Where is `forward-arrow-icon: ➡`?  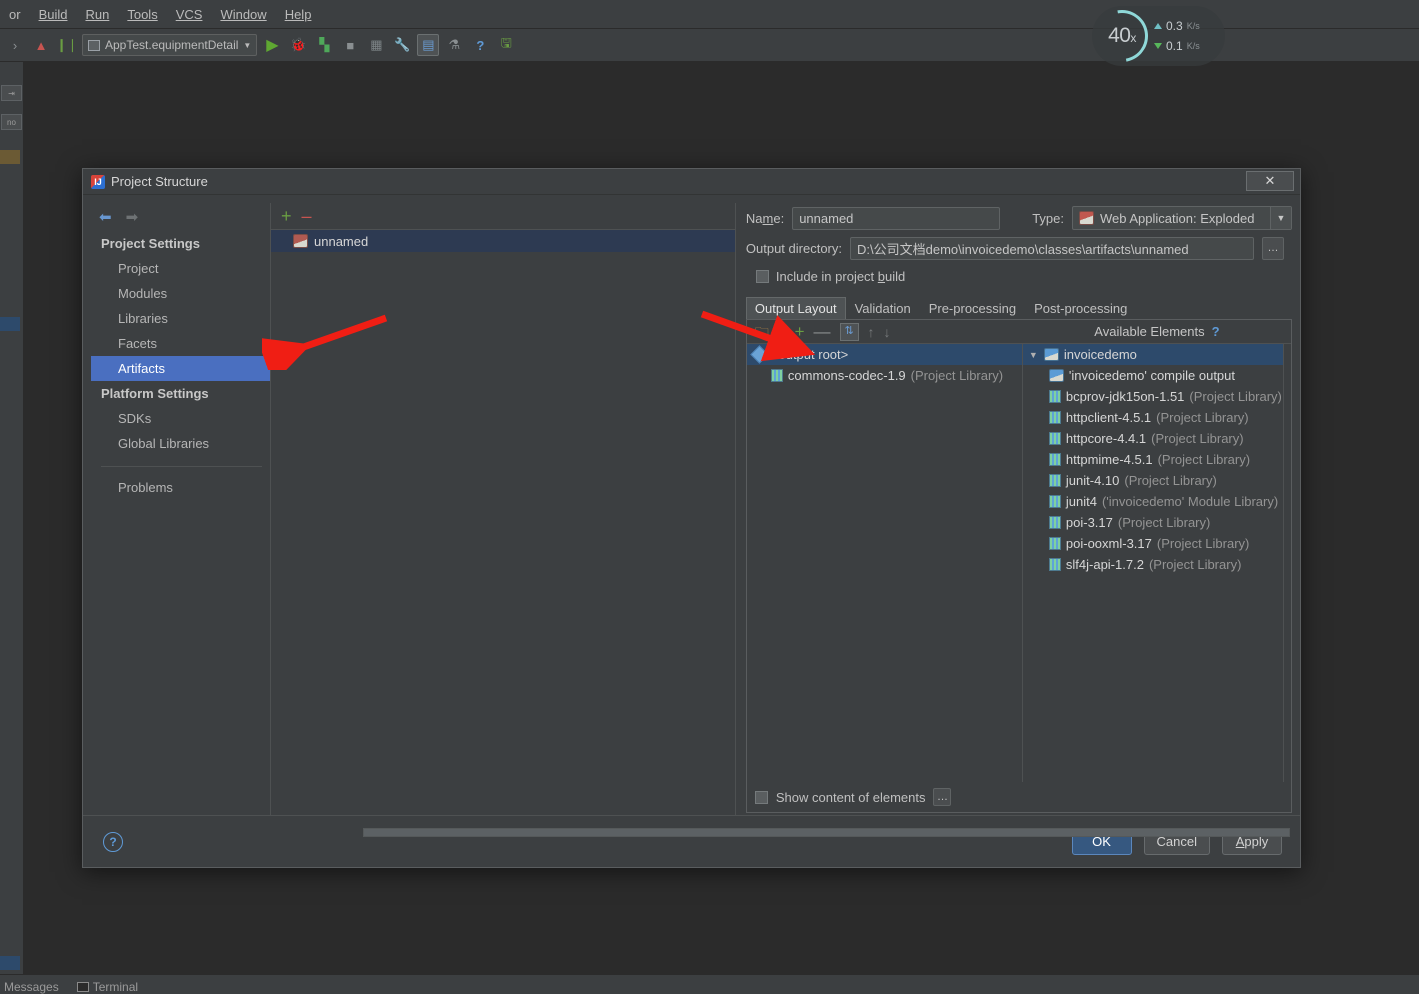
forward-arrow-icon: ➡ is located at coordinates (132, 217).